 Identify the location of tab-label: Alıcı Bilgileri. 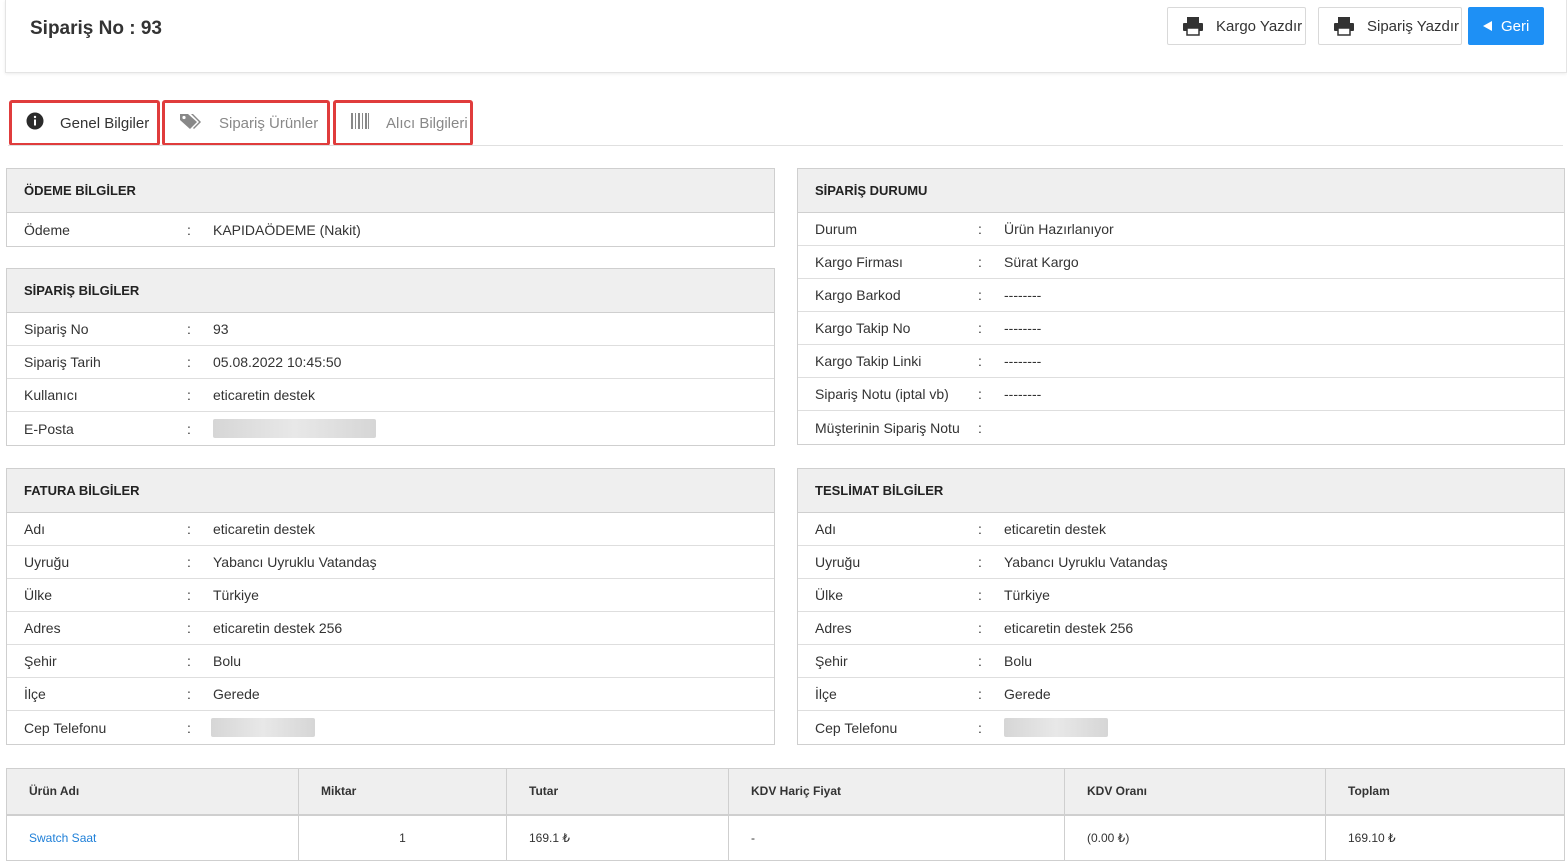
(427, 123).